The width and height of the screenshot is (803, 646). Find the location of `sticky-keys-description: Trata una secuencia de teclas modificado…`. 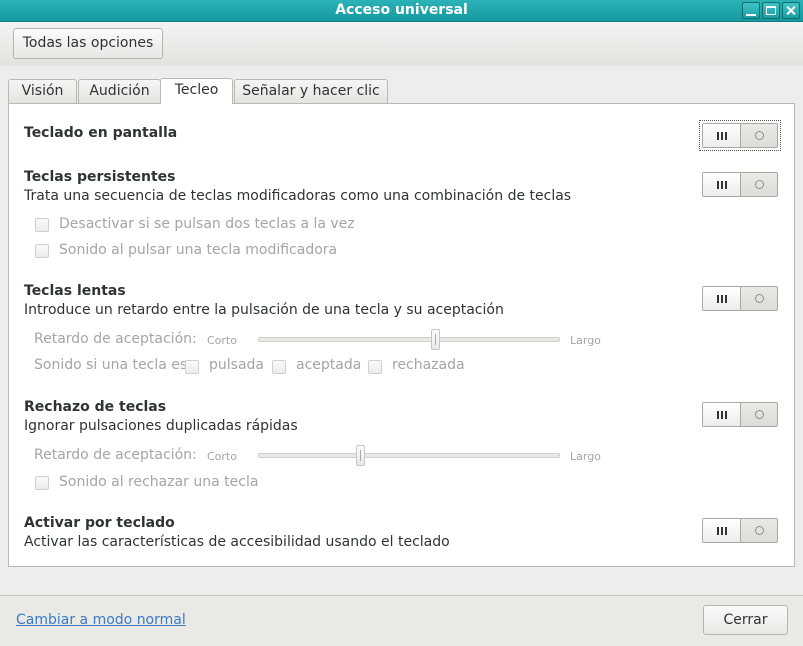

sticky-keys-description: Trata una secuencia de teclas modificado… is located at coordinates (298, 196).